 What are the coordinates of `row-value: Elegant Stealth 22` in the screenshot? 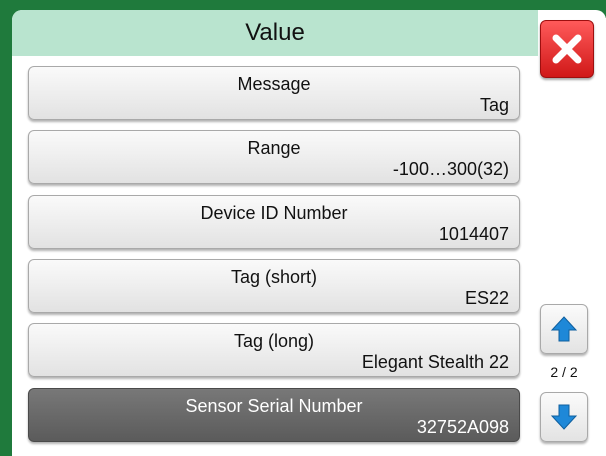 It's located at (435, 362).